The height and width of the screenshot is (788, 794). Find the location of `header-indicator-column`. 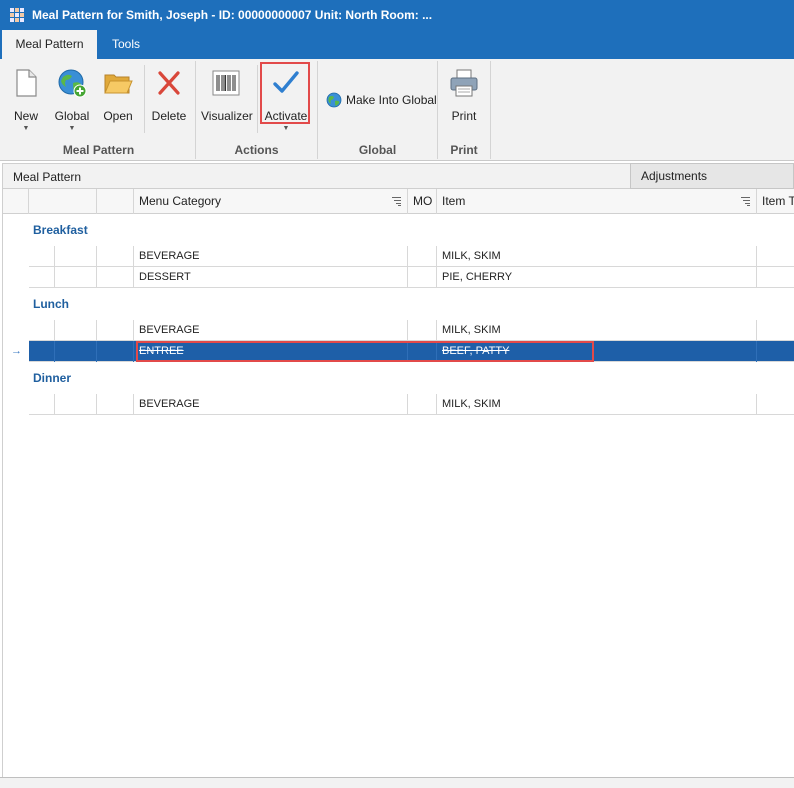

header-indicator-column is located at coordinates (16, 201).